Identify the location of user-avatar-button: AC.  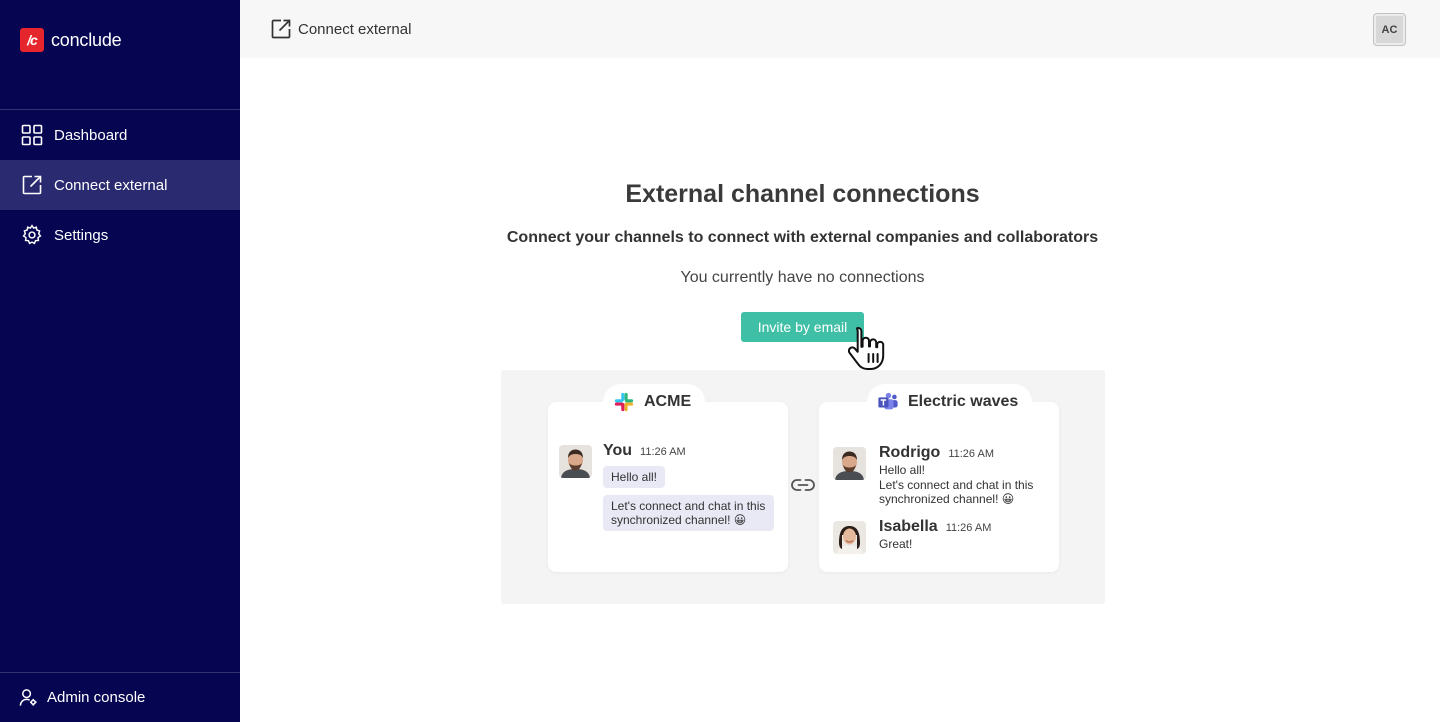
(1389, 29).